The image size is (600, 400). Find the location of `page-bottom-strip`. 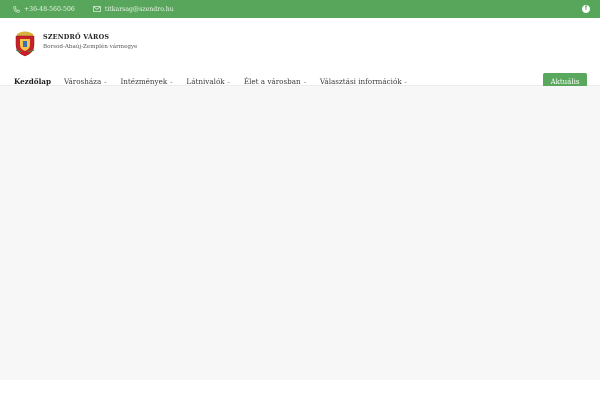

page-bottom-strip is located at coordinates (300, 390).